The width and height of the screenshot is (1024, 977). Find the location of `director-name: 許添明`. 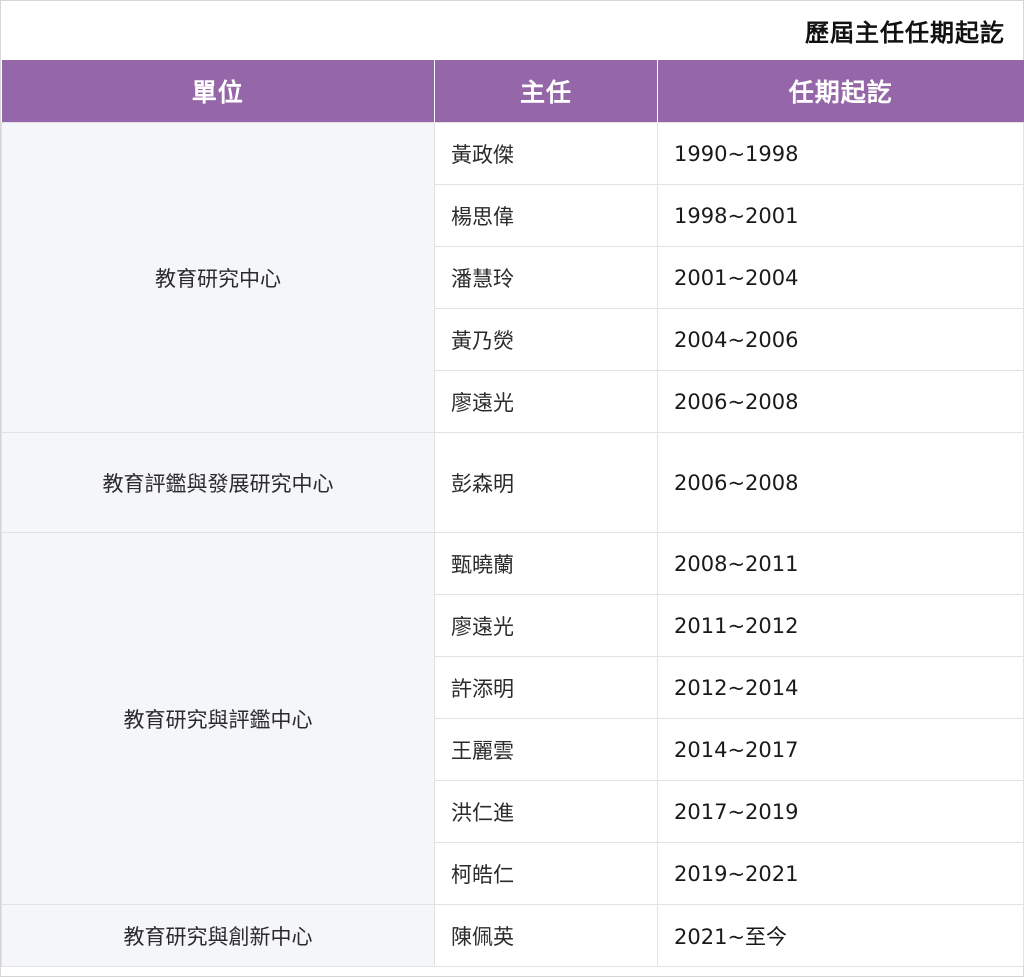

director-name: 許添明 is located at coordinates (546, 687).